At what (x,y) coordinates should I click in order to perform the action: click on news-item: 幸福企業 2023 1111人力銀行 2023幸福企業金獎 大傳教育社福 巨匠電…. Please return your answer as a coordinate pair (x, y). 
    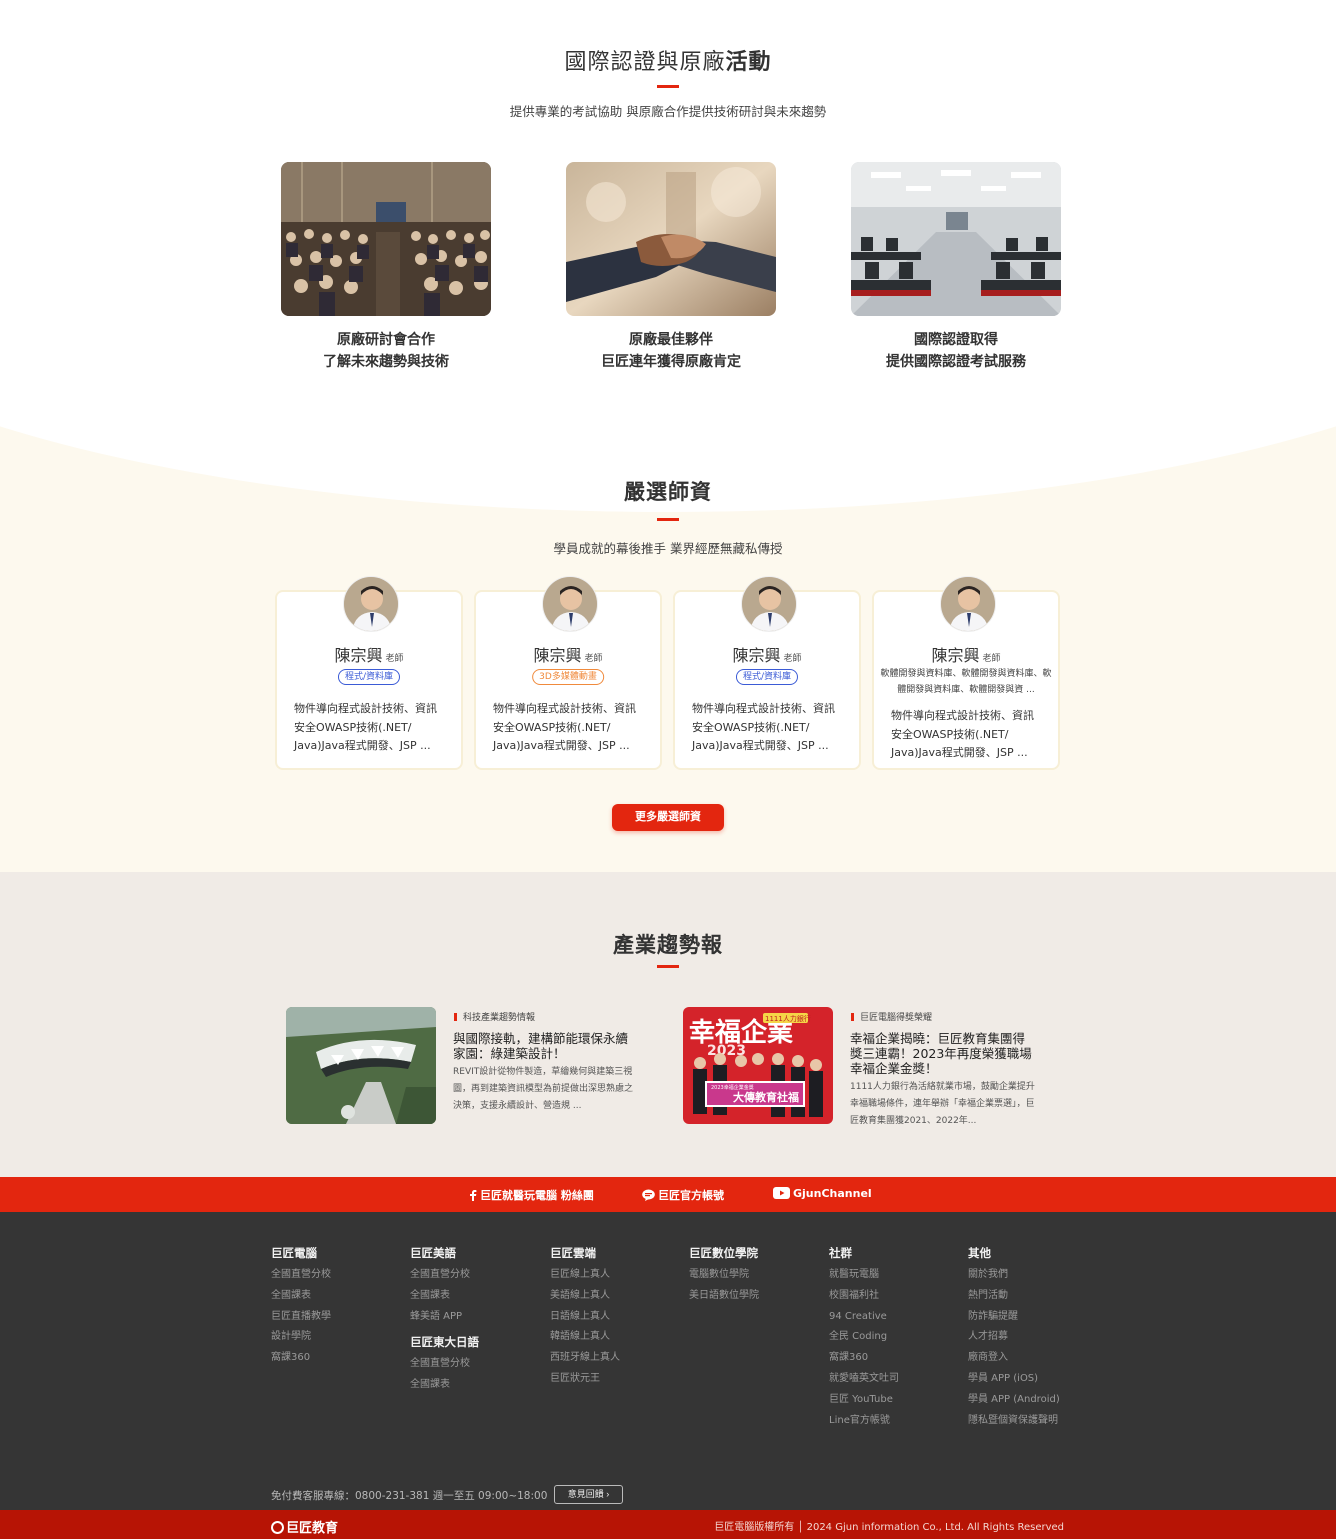
    Looking at the image, I should click on (863, 1066).